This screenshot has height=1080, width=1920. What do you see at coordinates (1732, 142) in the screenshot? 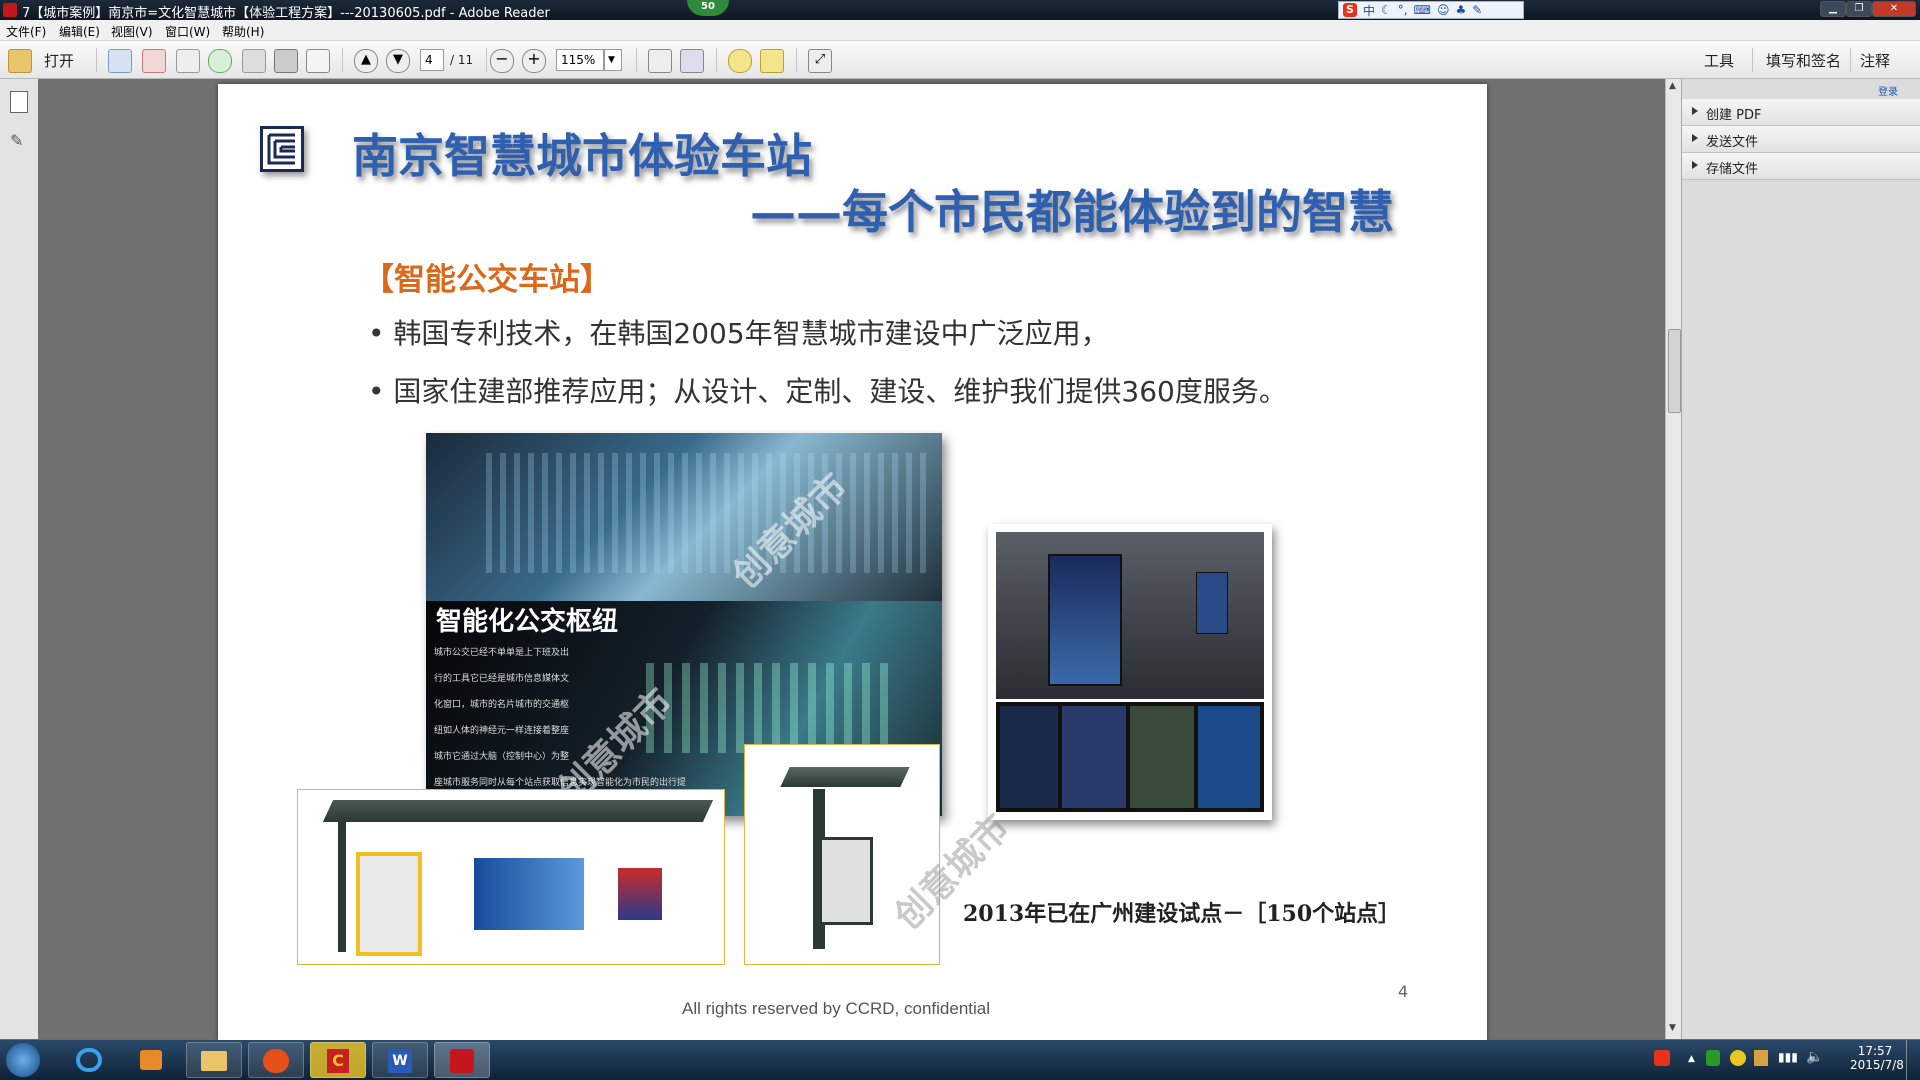
I see `tools-item-label: 发送文件` at bounding box center [1732, 142].